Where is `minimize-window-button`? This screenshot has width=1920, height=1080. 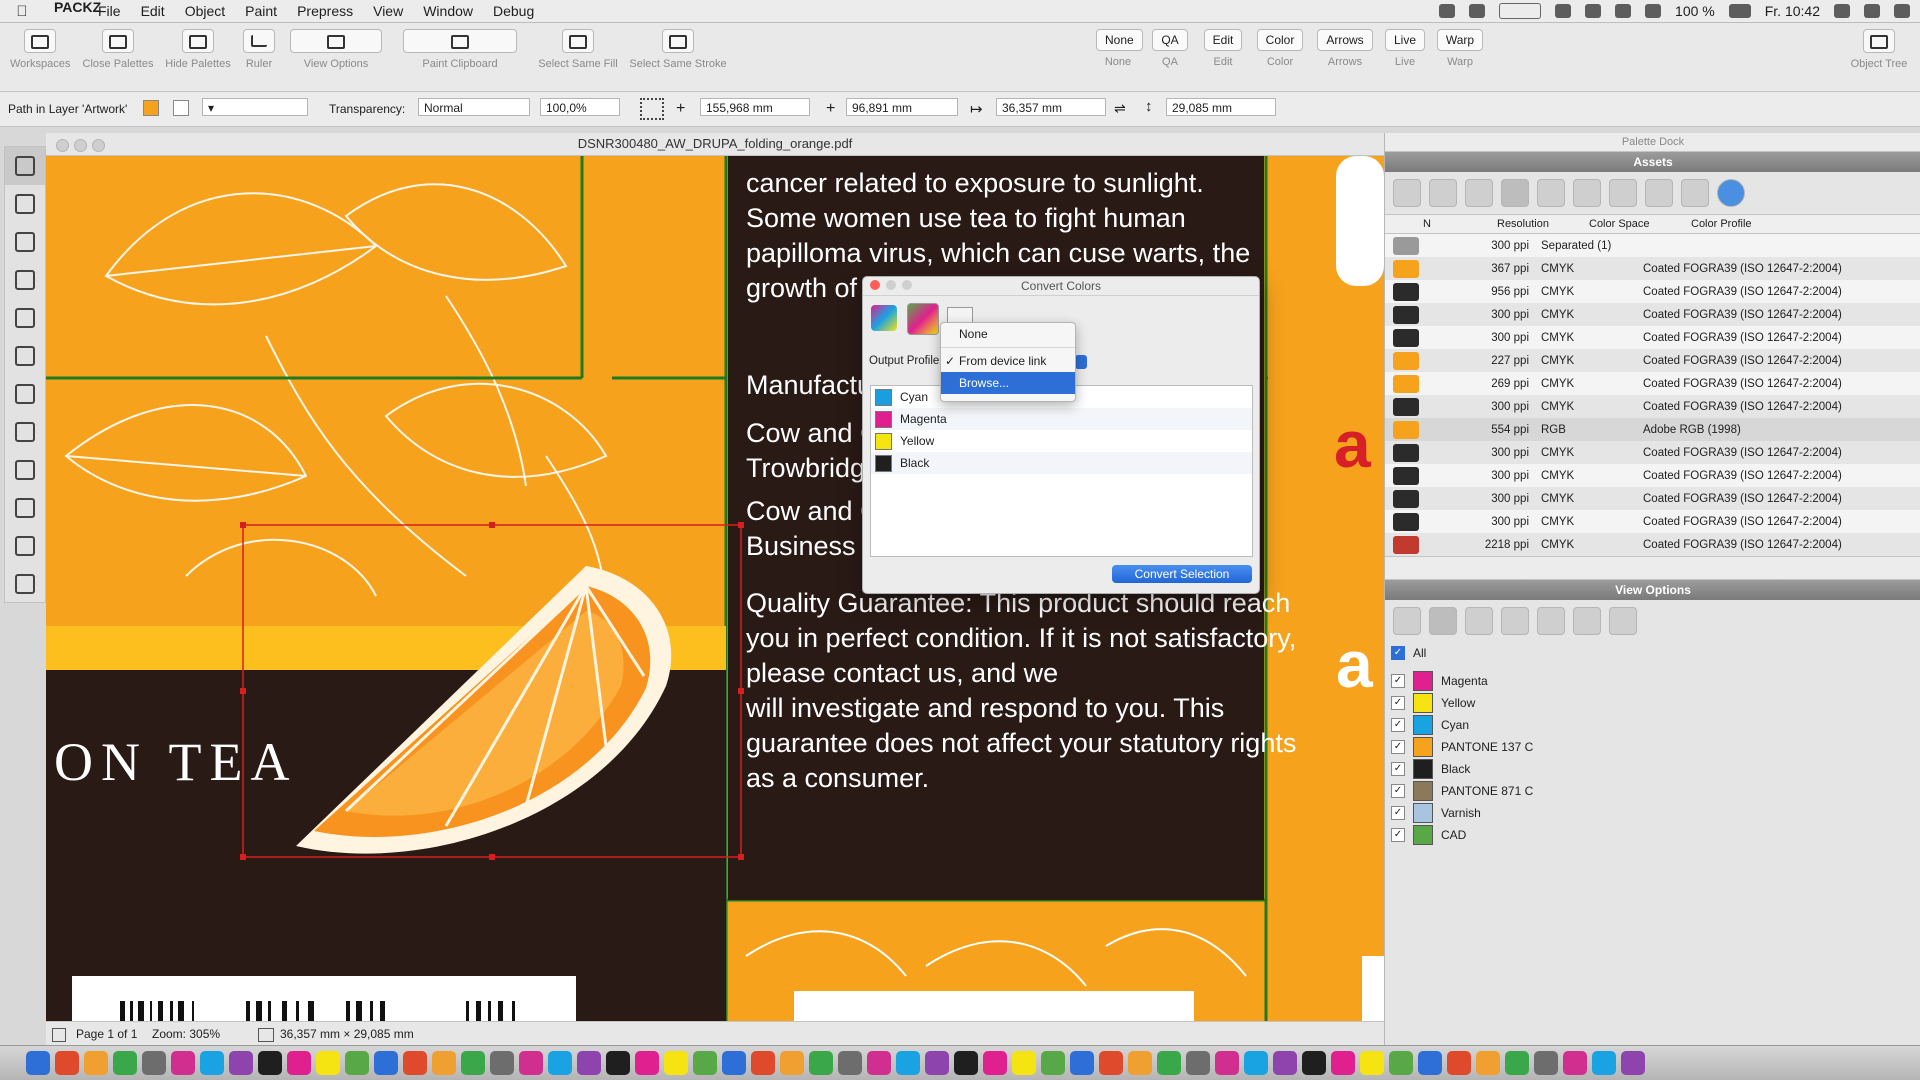 minimize-window-button is located at coordinates (80, 145).